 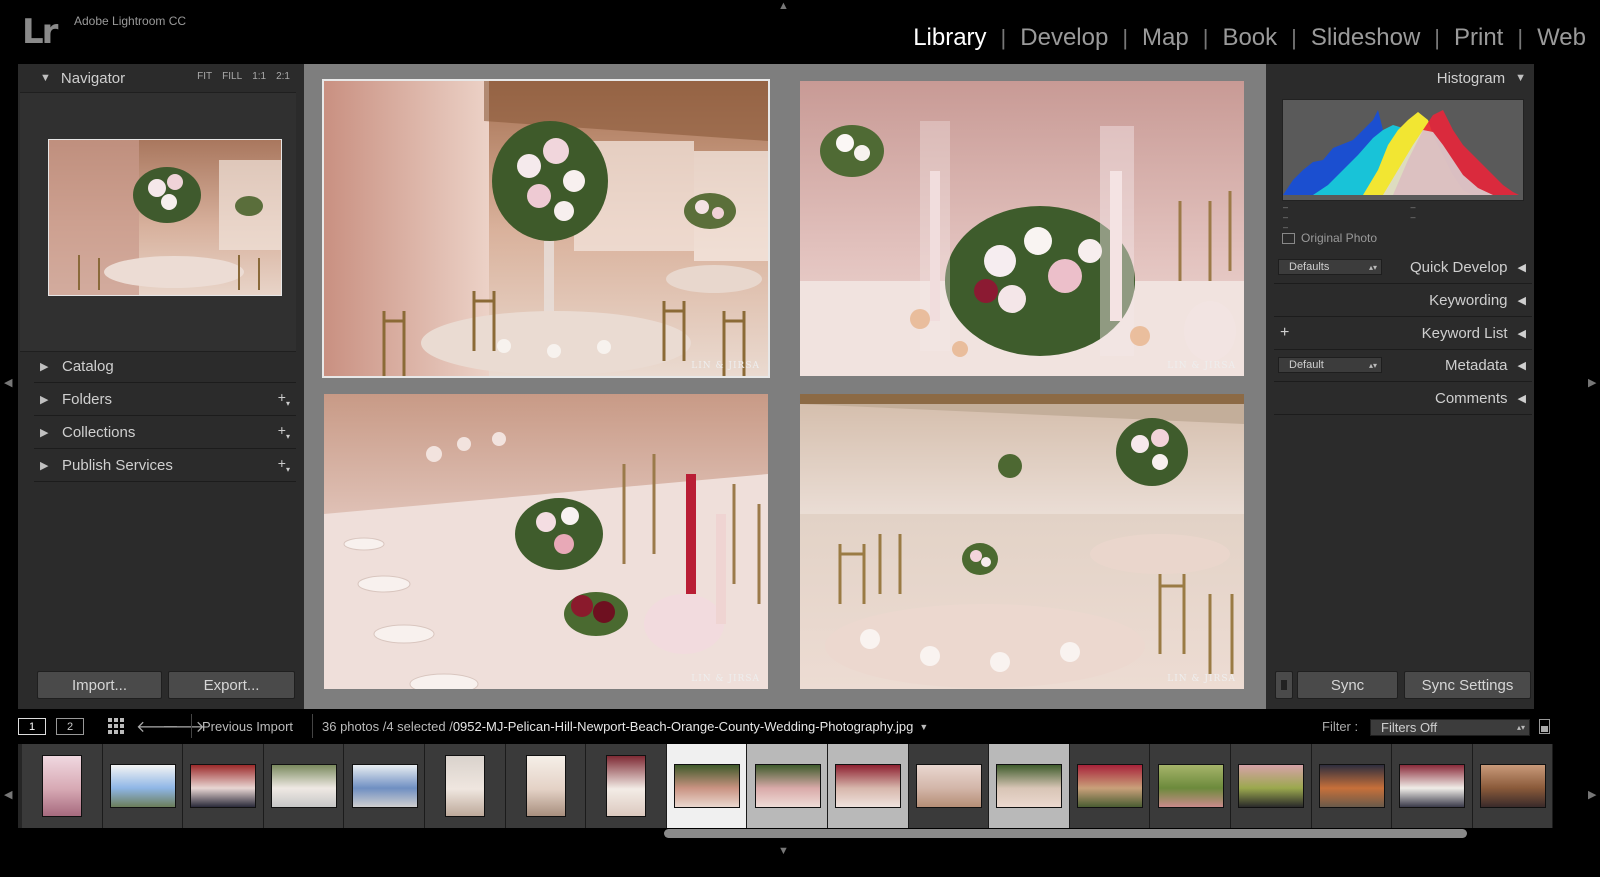 What do you see at coordinates (1403, 300) in the screenshot?
I see `panel-keywording: Keywording ◀` at bounding box center [1403, 300].